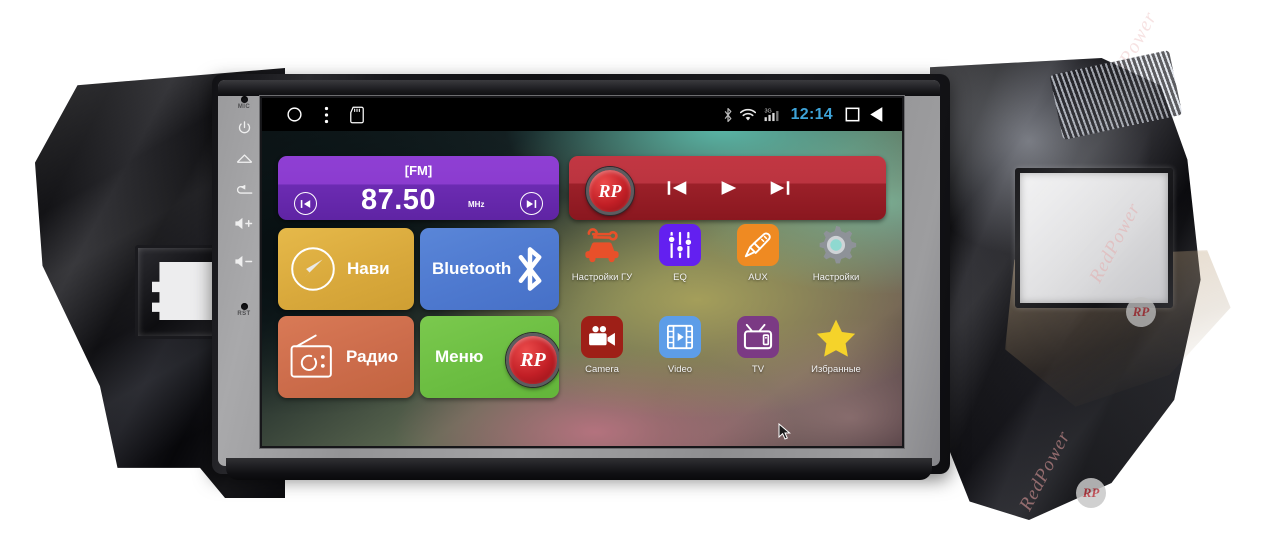 This screenshot has width=1280, height=542. I want to click on reset-label: RST, so click(244, 314).